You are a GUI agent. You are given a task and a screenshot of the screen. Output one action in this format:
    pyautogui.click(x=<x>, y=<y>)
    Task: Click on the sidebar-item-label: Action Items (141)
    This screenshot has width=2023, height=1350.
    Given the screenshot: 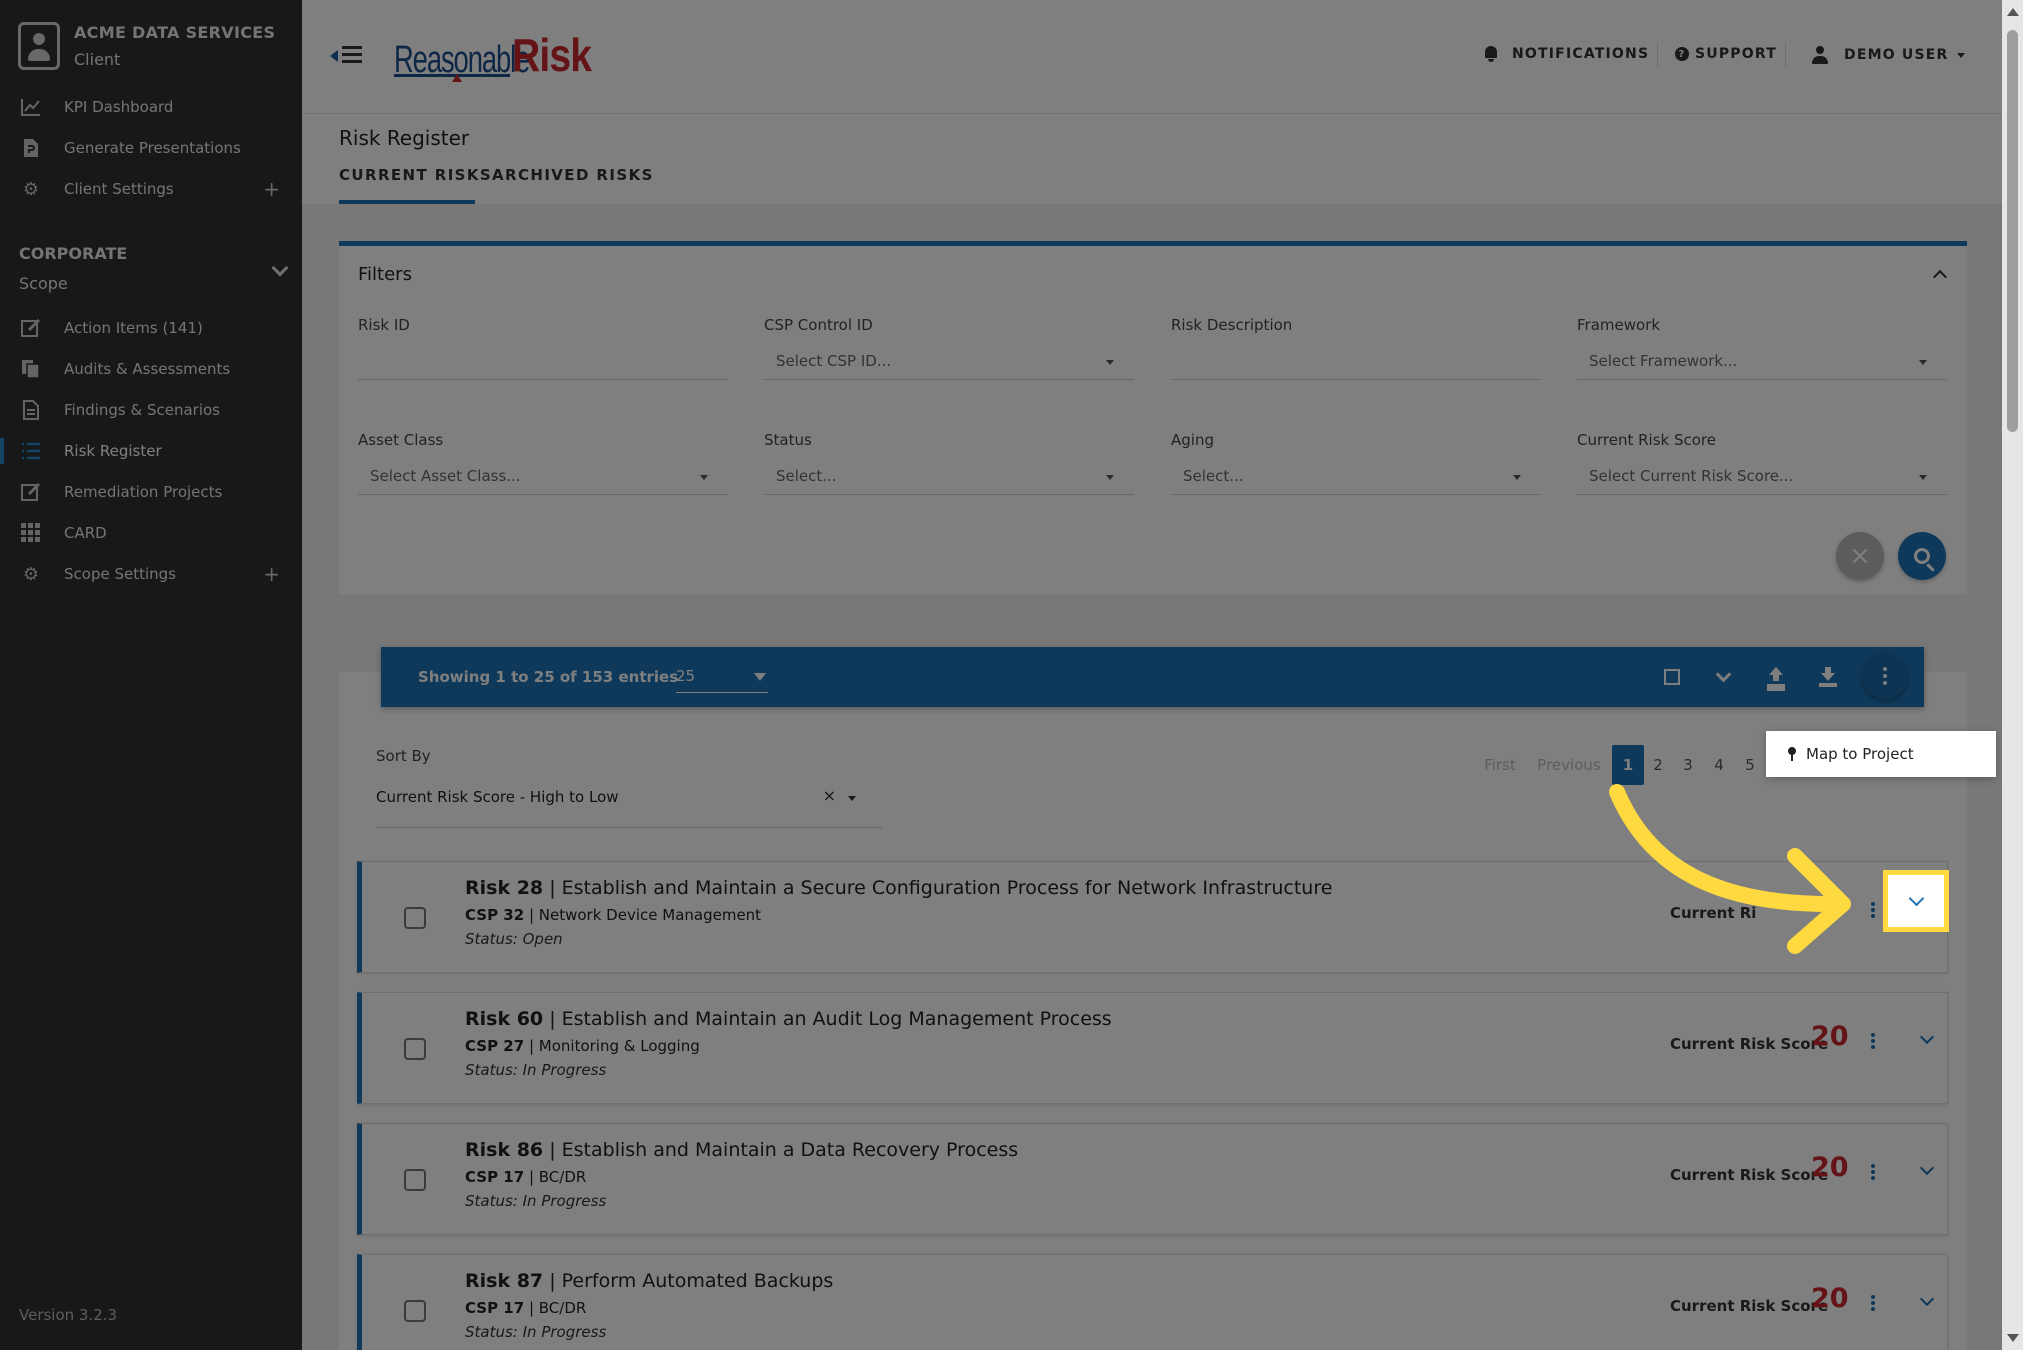 What is the action you would take?
    pyautogui.click(x=133, y=328)
    